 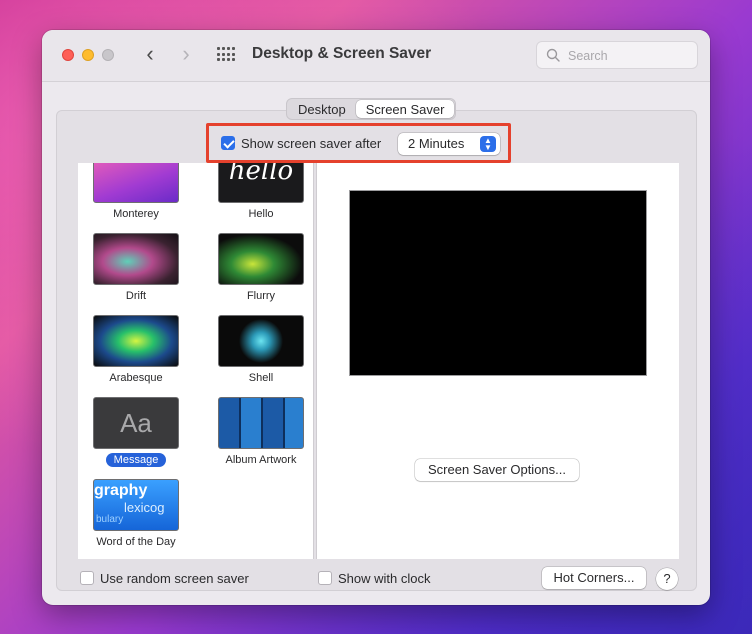 I want to click on saver-item-flurry: Flurry, so click(x=259, y=268).